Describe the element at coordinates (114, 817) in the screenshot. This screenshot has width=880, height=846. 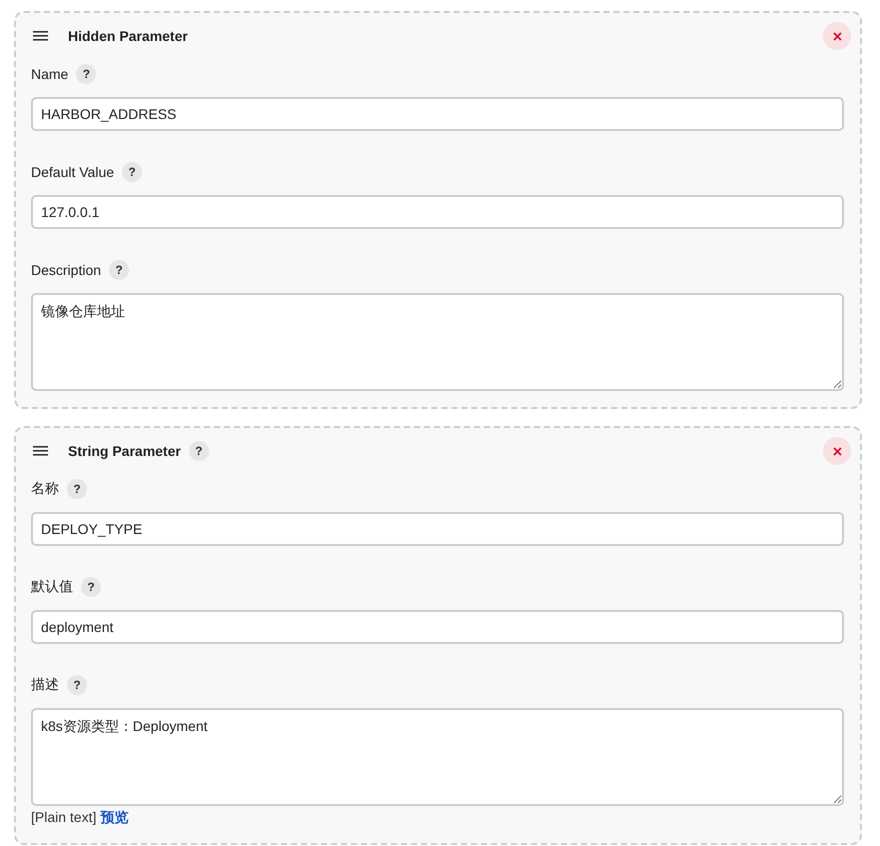
I see `preview-link: 预览` at that location.